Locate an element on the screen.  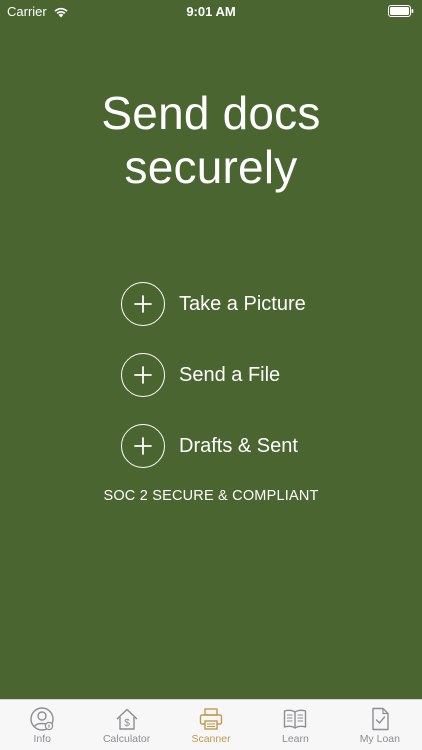
house-dollar-icon: $ is located at coordinates (127, 719).